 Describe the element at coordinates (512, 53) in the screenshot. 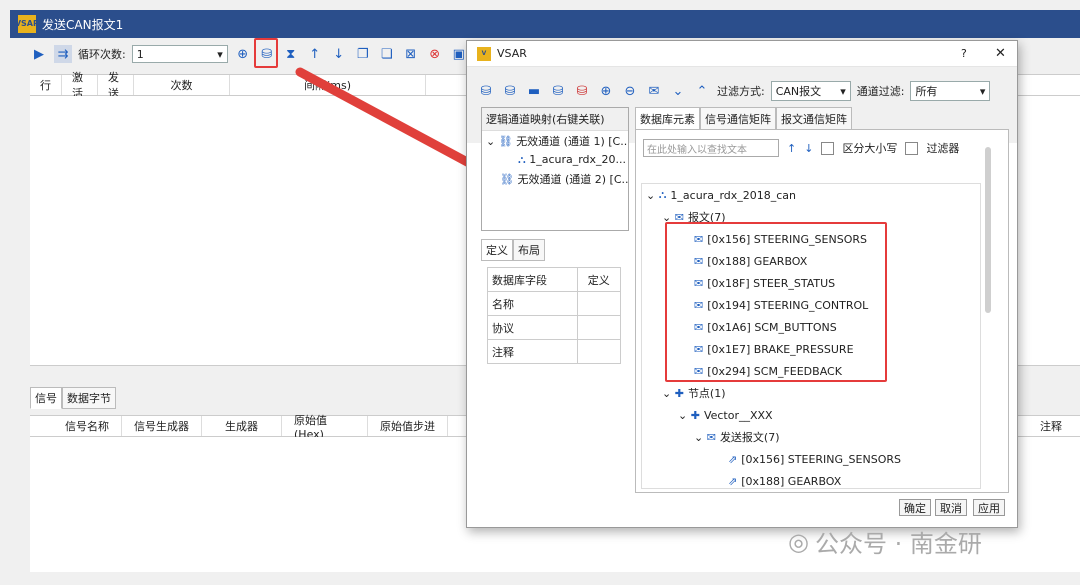

I see `dialog-title: VSAR` at that location.